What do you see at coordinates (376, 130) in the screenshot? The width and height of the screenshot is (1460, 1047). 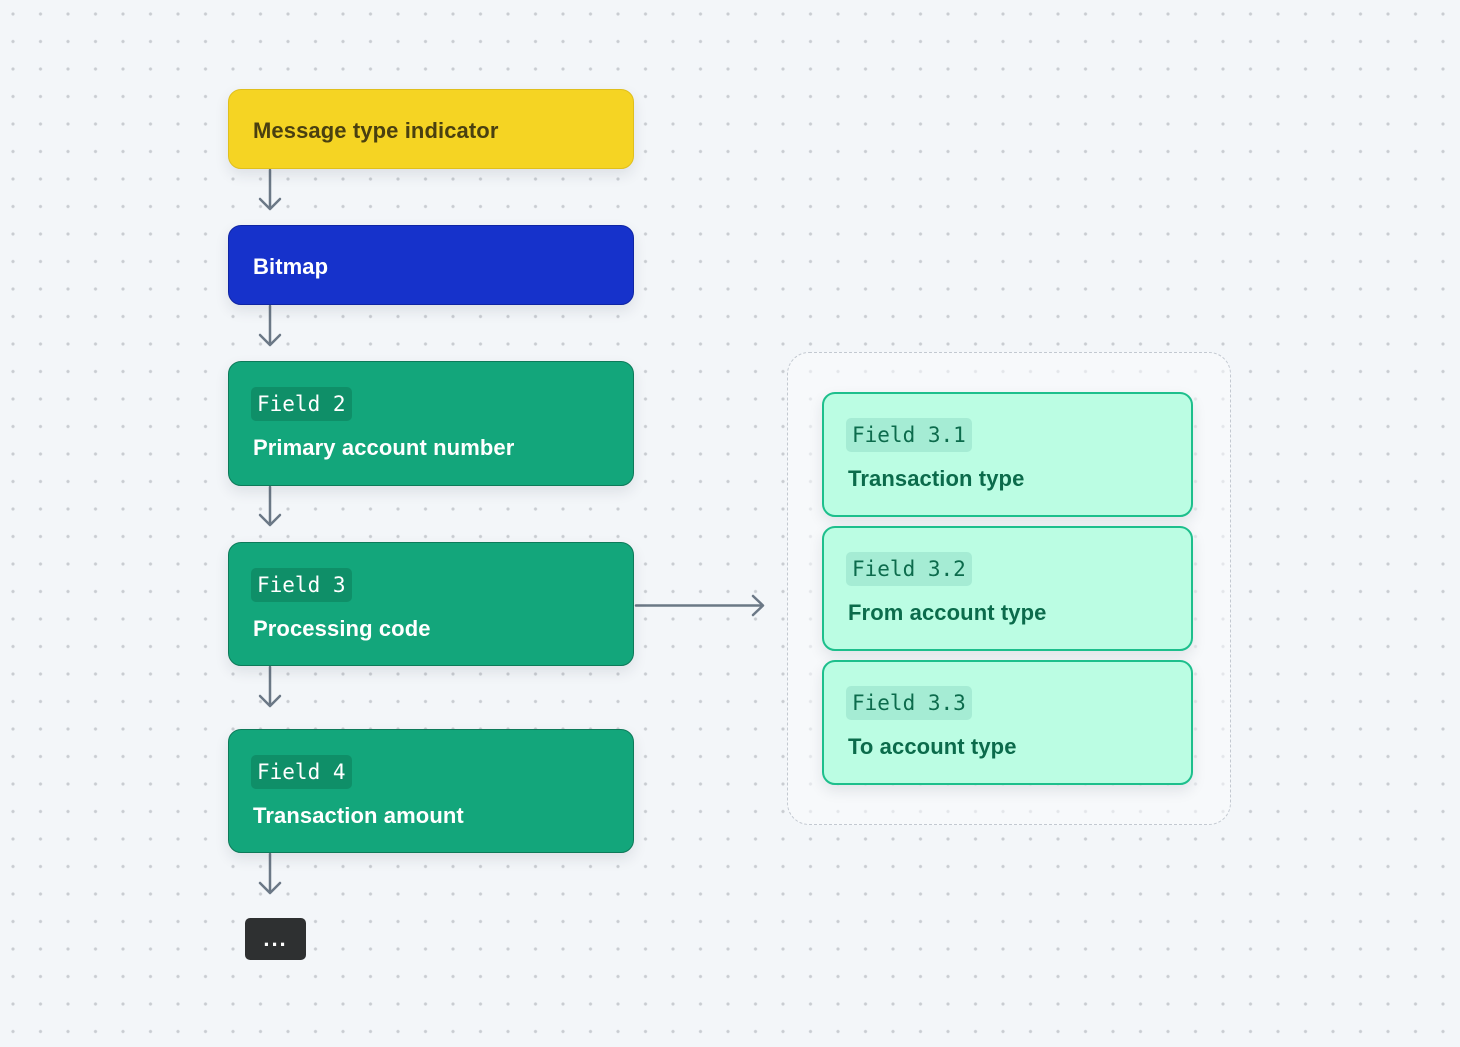 I see `node-title: Message type indicator` at bounding box center [376, 130].